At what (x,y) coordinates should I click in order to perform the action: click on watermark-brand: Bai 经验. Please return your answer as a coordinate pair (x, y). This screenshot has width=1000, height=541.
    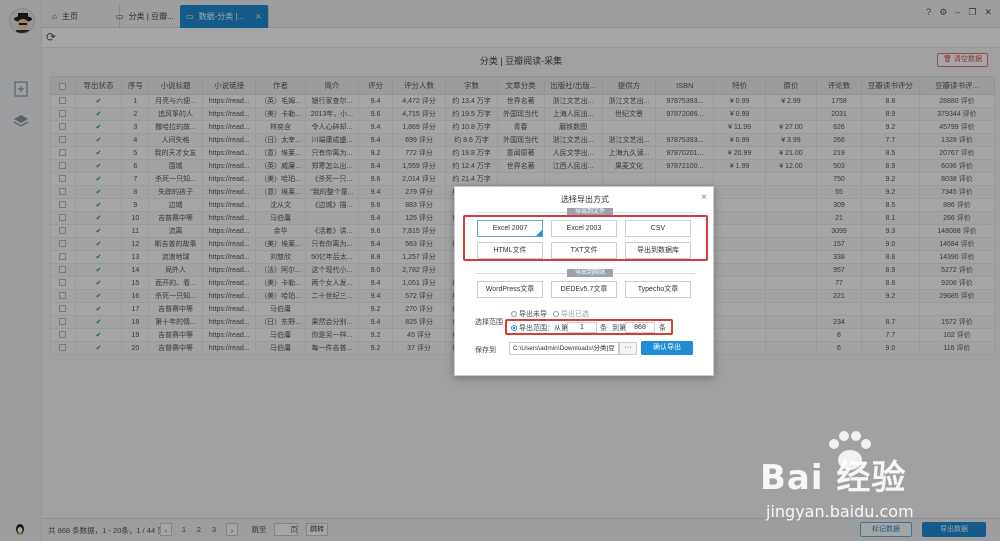
    Looking at the image, I should click on (833, 478).